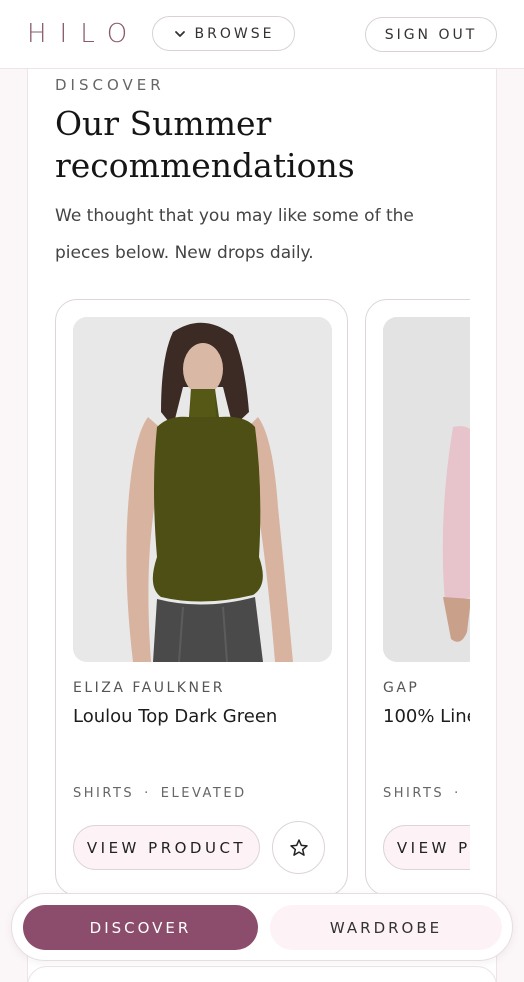 This screenshot has height=982, width=524. I want to click on tab-discover: DISCOVER, so click(140, 927).